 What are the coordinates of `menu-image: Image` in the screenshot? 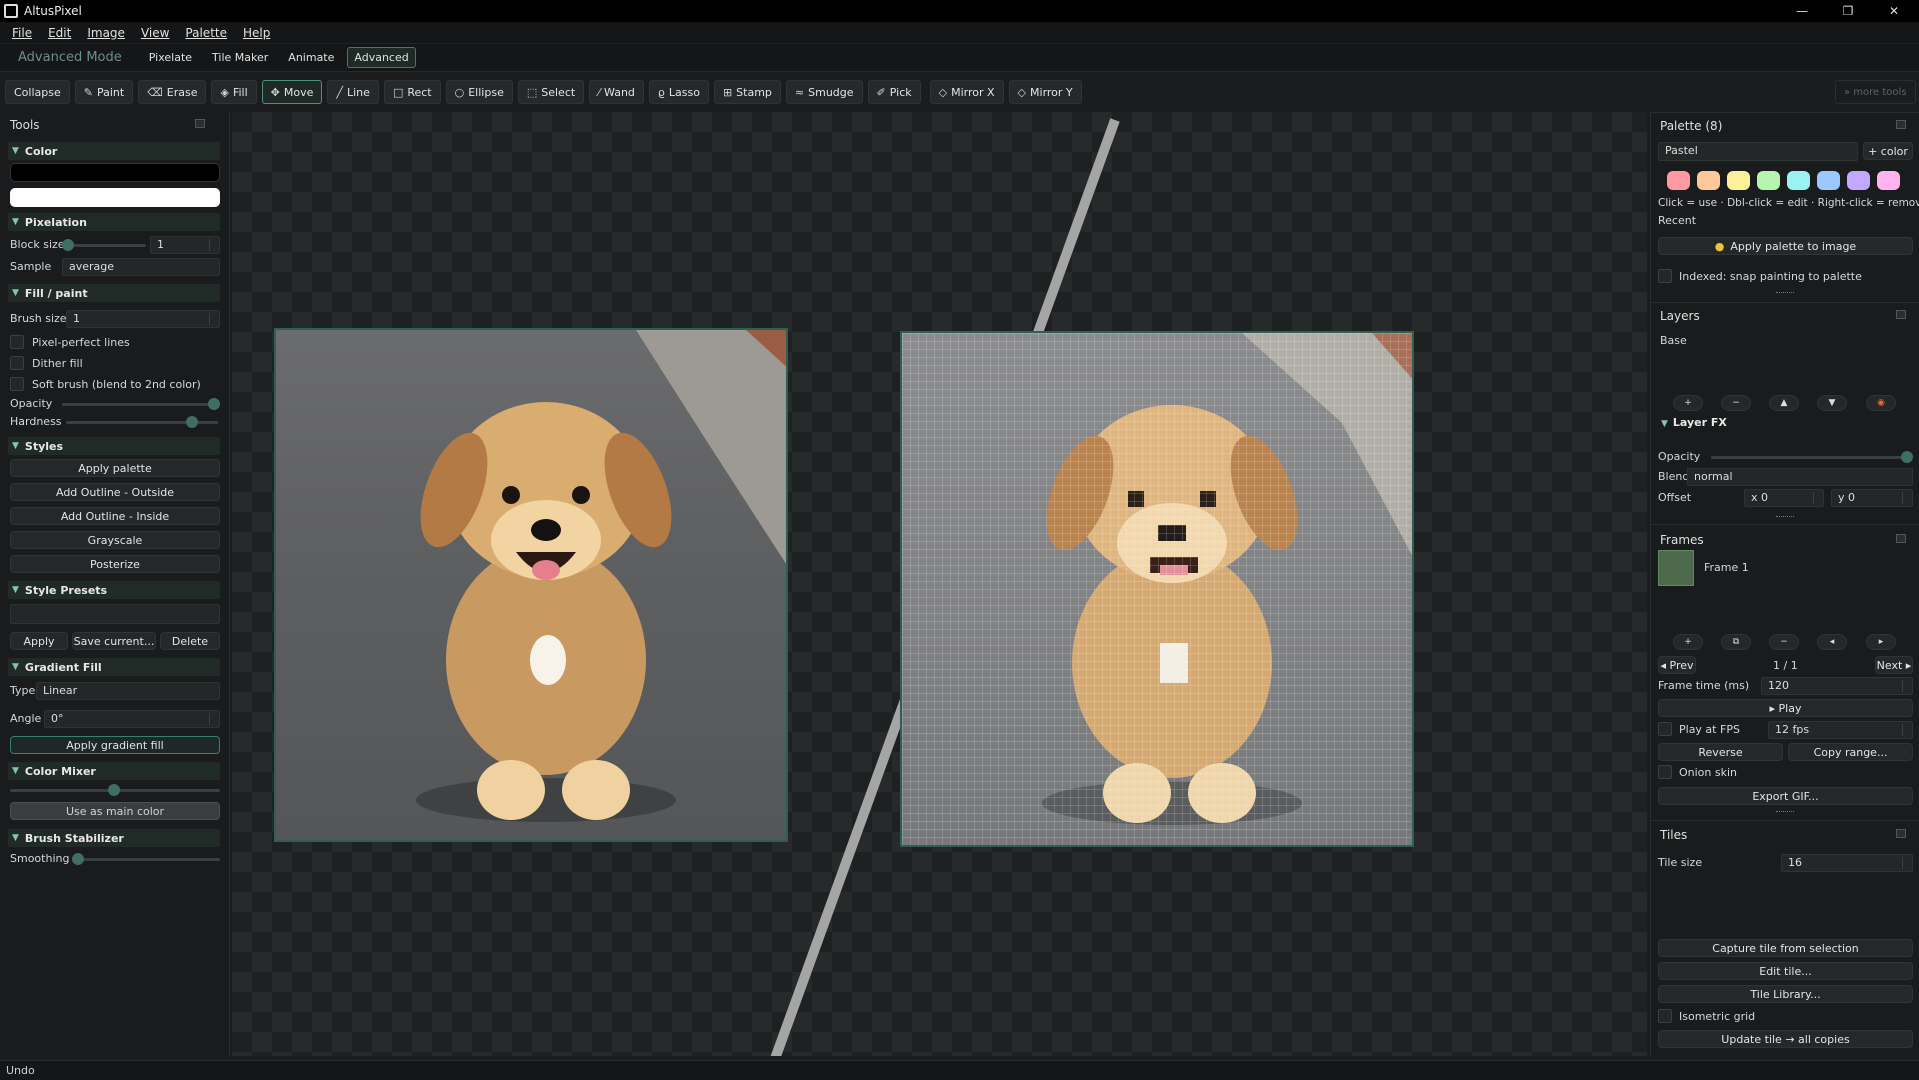 It's located at (106, 33).